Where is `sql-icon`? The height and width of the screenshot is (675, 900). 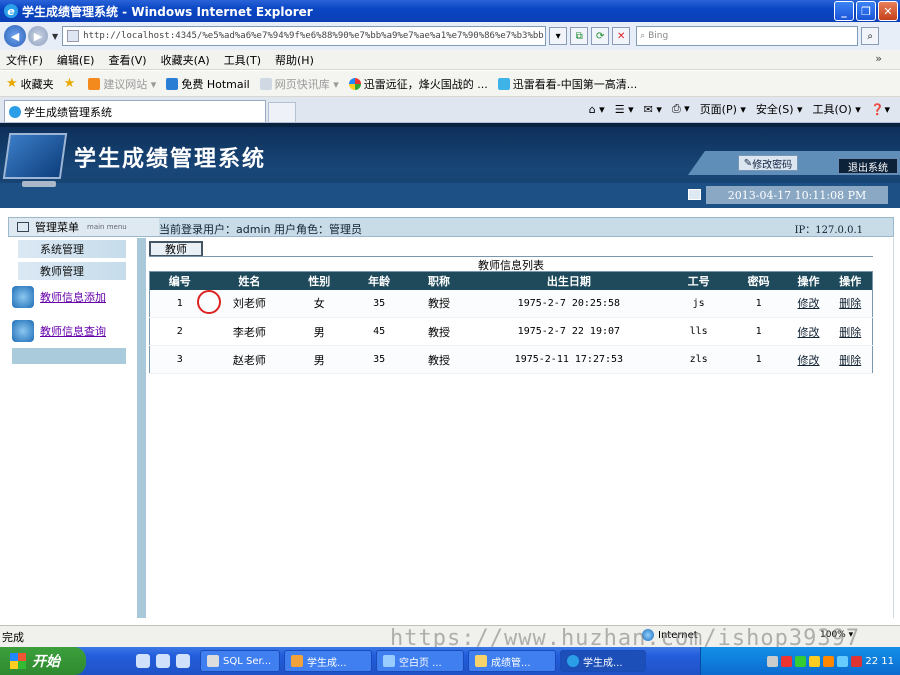
sql-icon is located at coordinates (213, 661).